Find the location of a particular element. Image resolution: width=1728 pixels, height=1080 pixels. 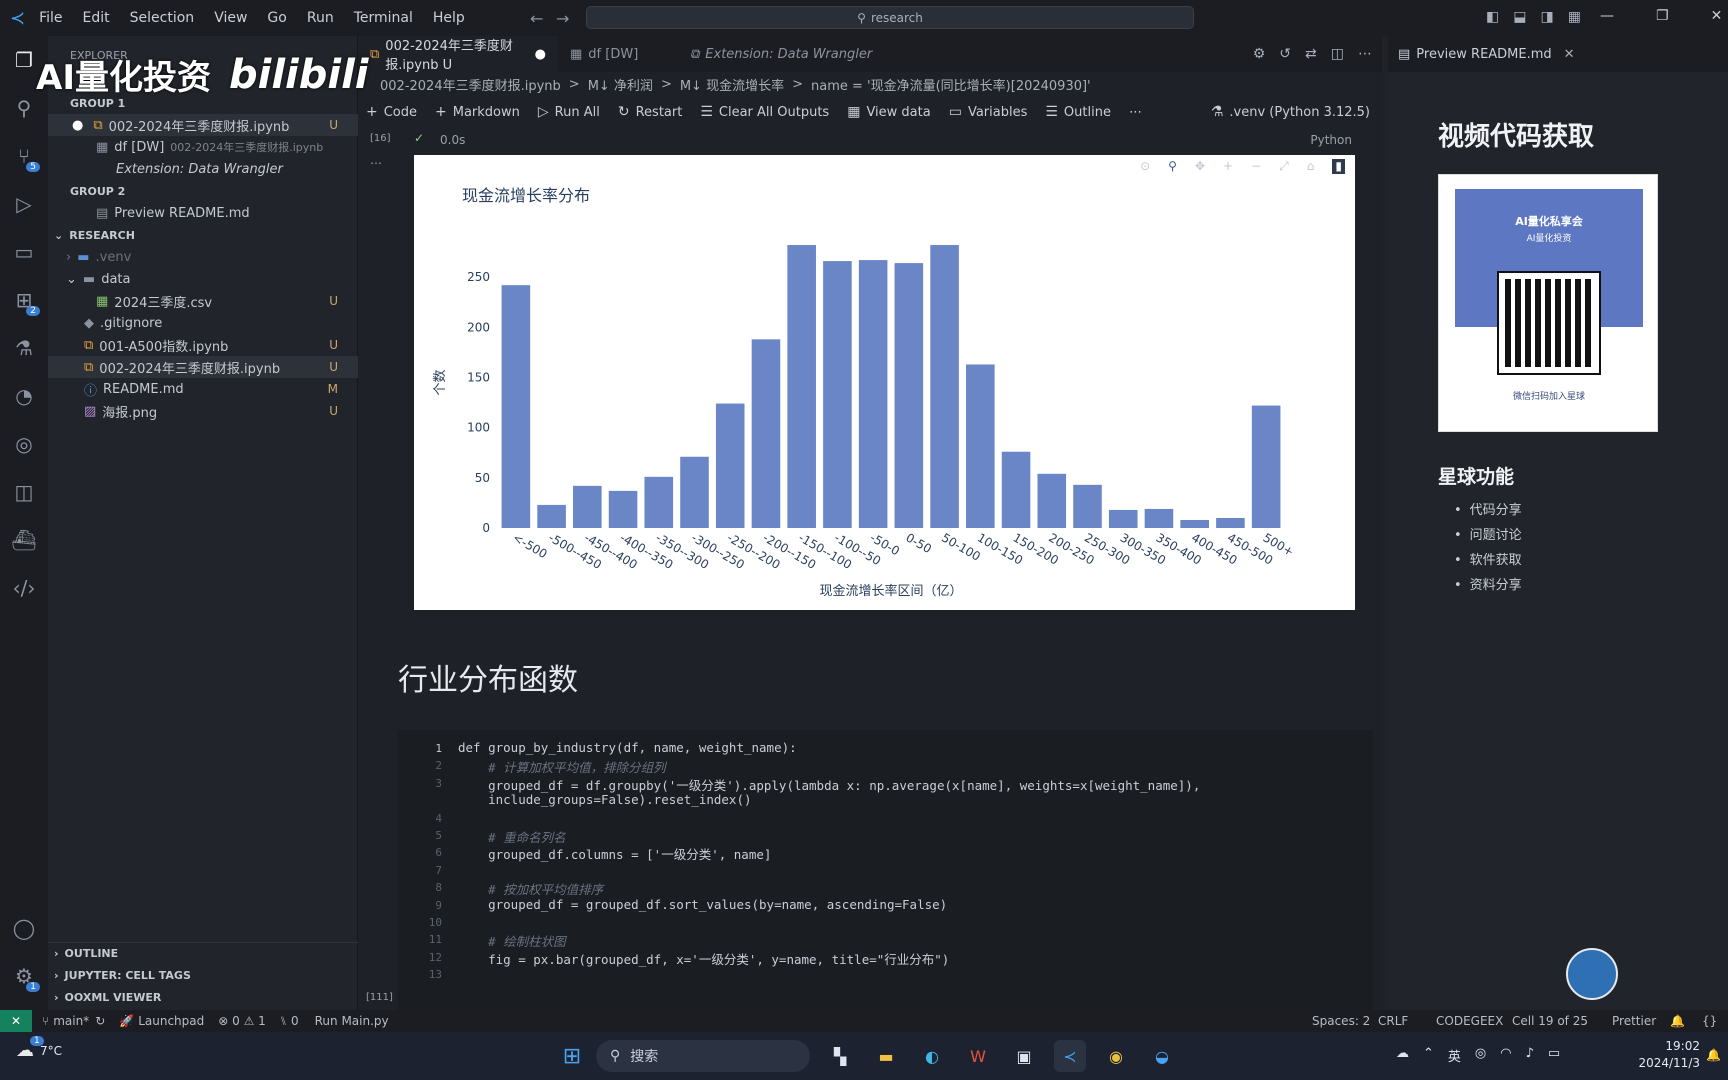

add-markdown-button: + Markdown is located at coordinates (477, 112).